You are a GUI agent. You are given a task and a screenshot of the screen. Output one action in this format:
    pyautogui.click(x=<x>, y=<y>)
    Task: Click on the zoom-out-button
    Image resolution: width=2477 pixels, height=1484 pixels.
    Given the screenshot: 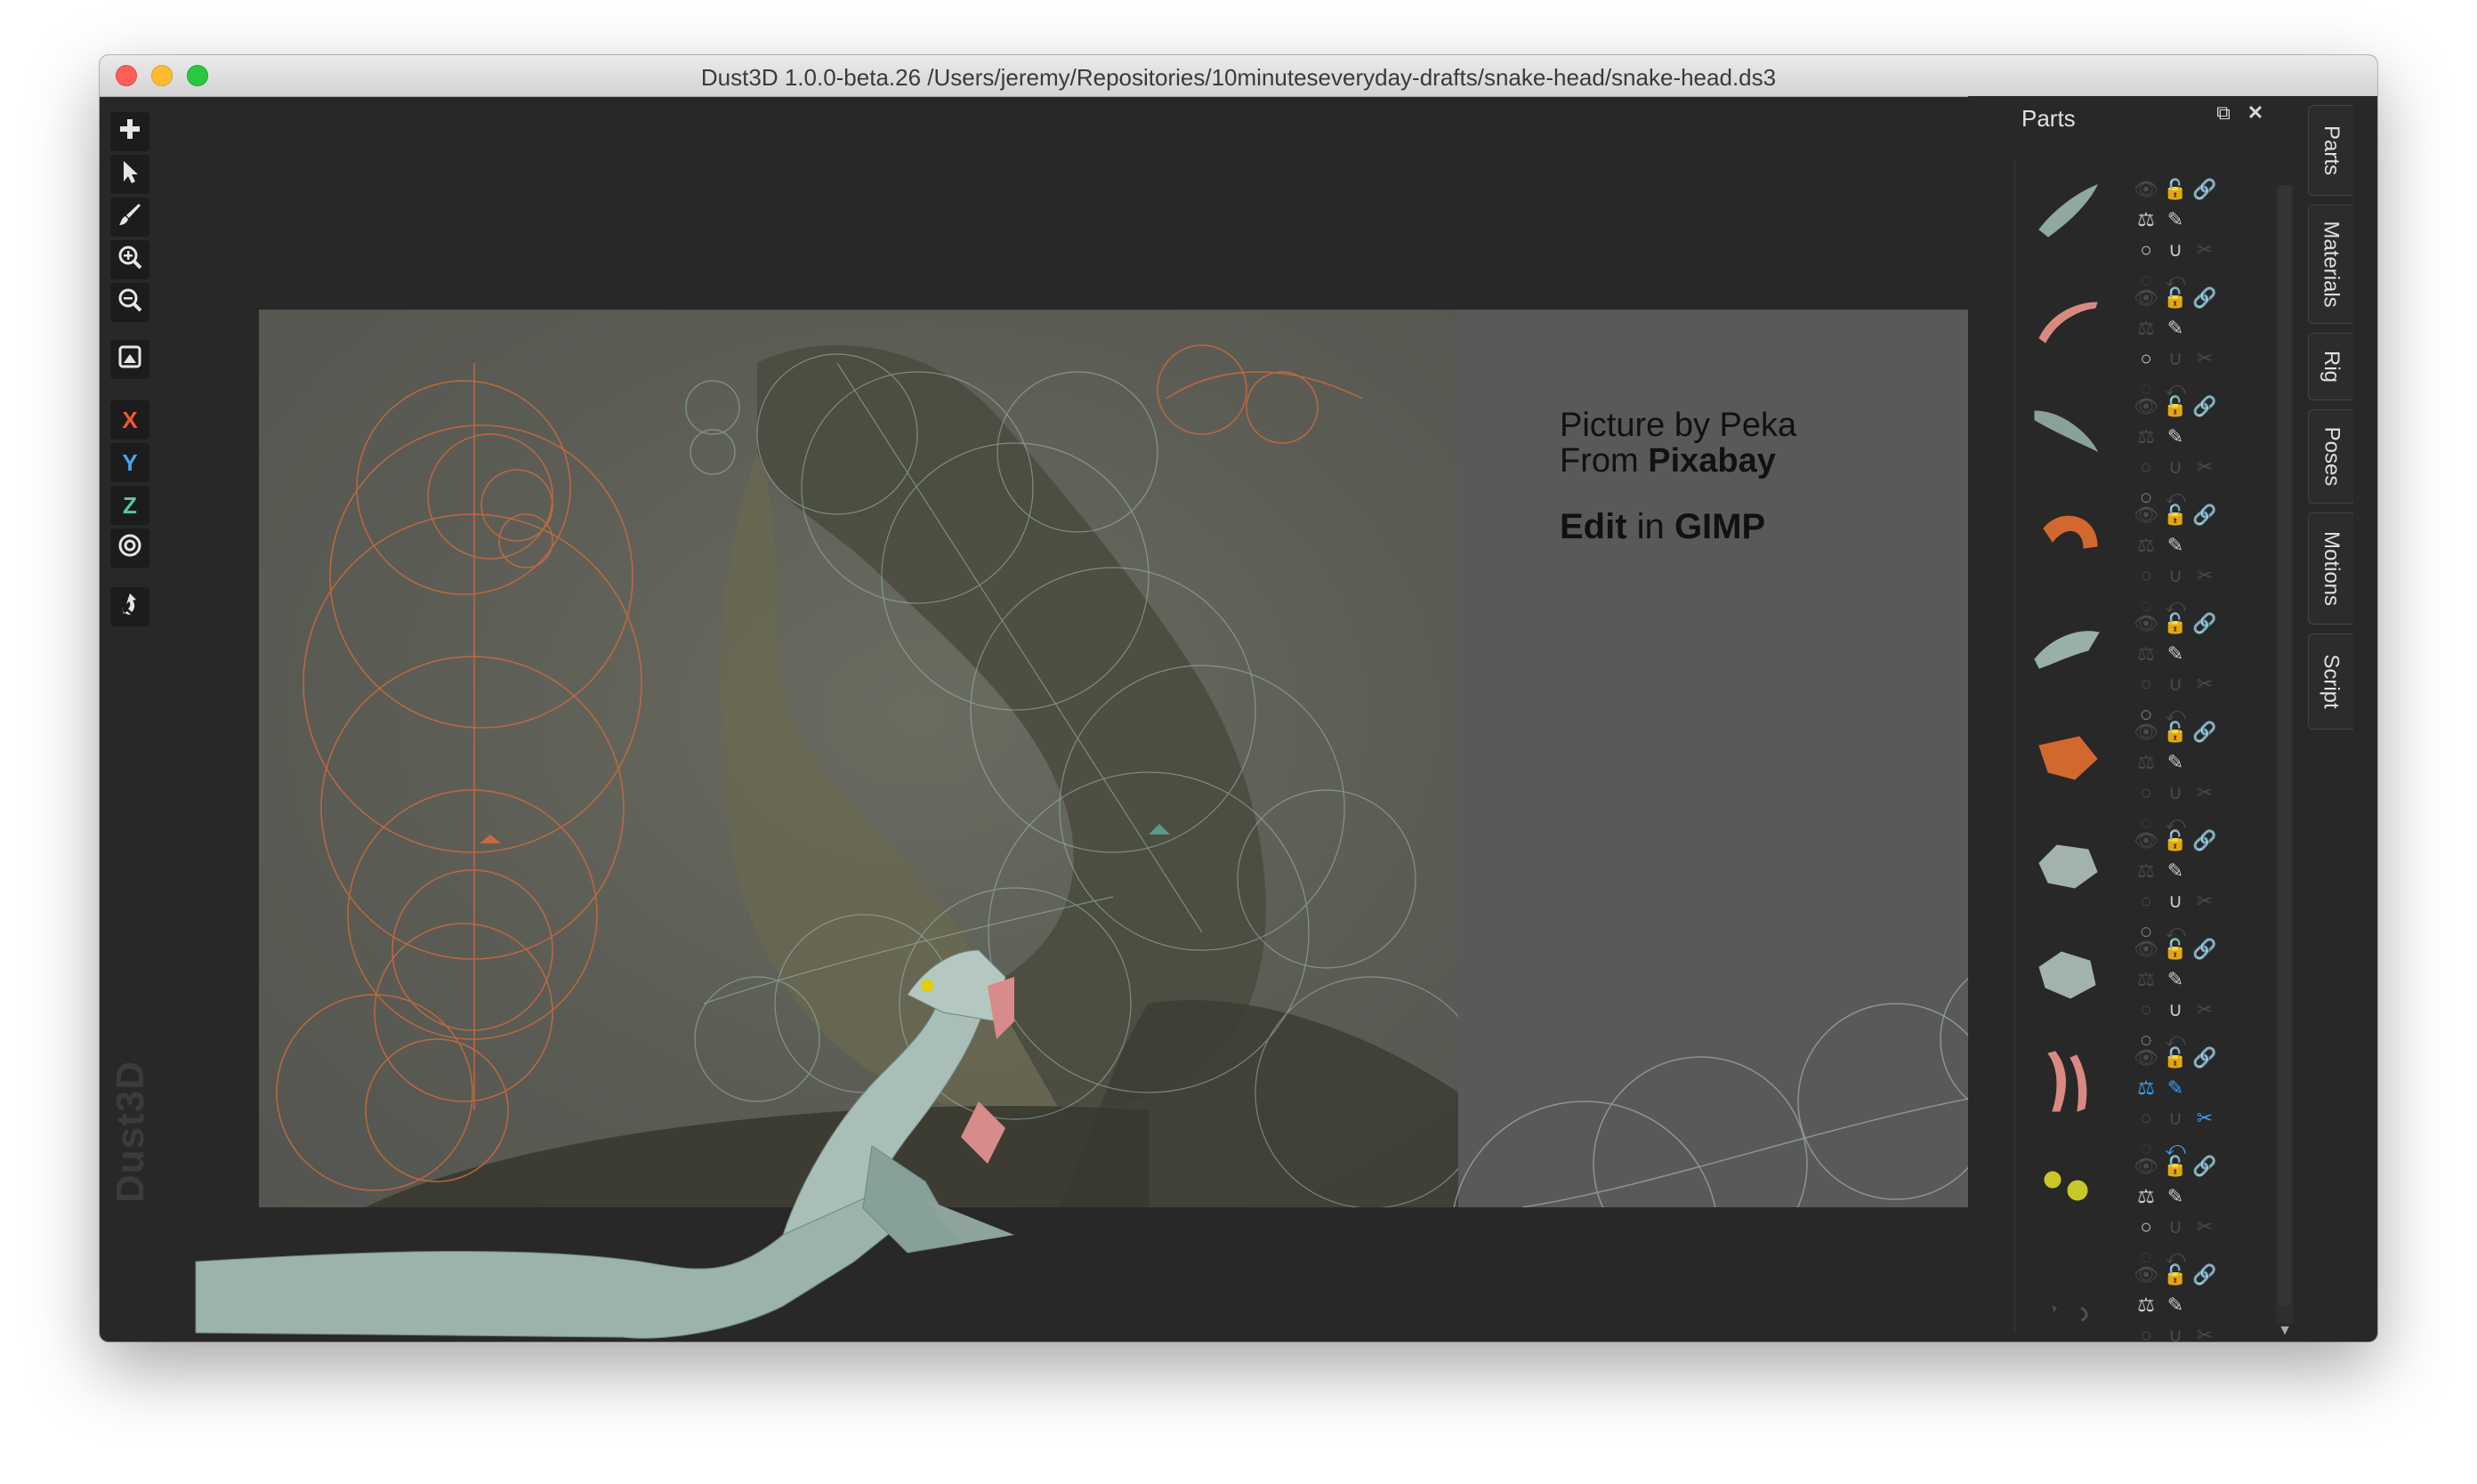 What is the action you would take?
    pyautogui.click(x=129, y=302)
    